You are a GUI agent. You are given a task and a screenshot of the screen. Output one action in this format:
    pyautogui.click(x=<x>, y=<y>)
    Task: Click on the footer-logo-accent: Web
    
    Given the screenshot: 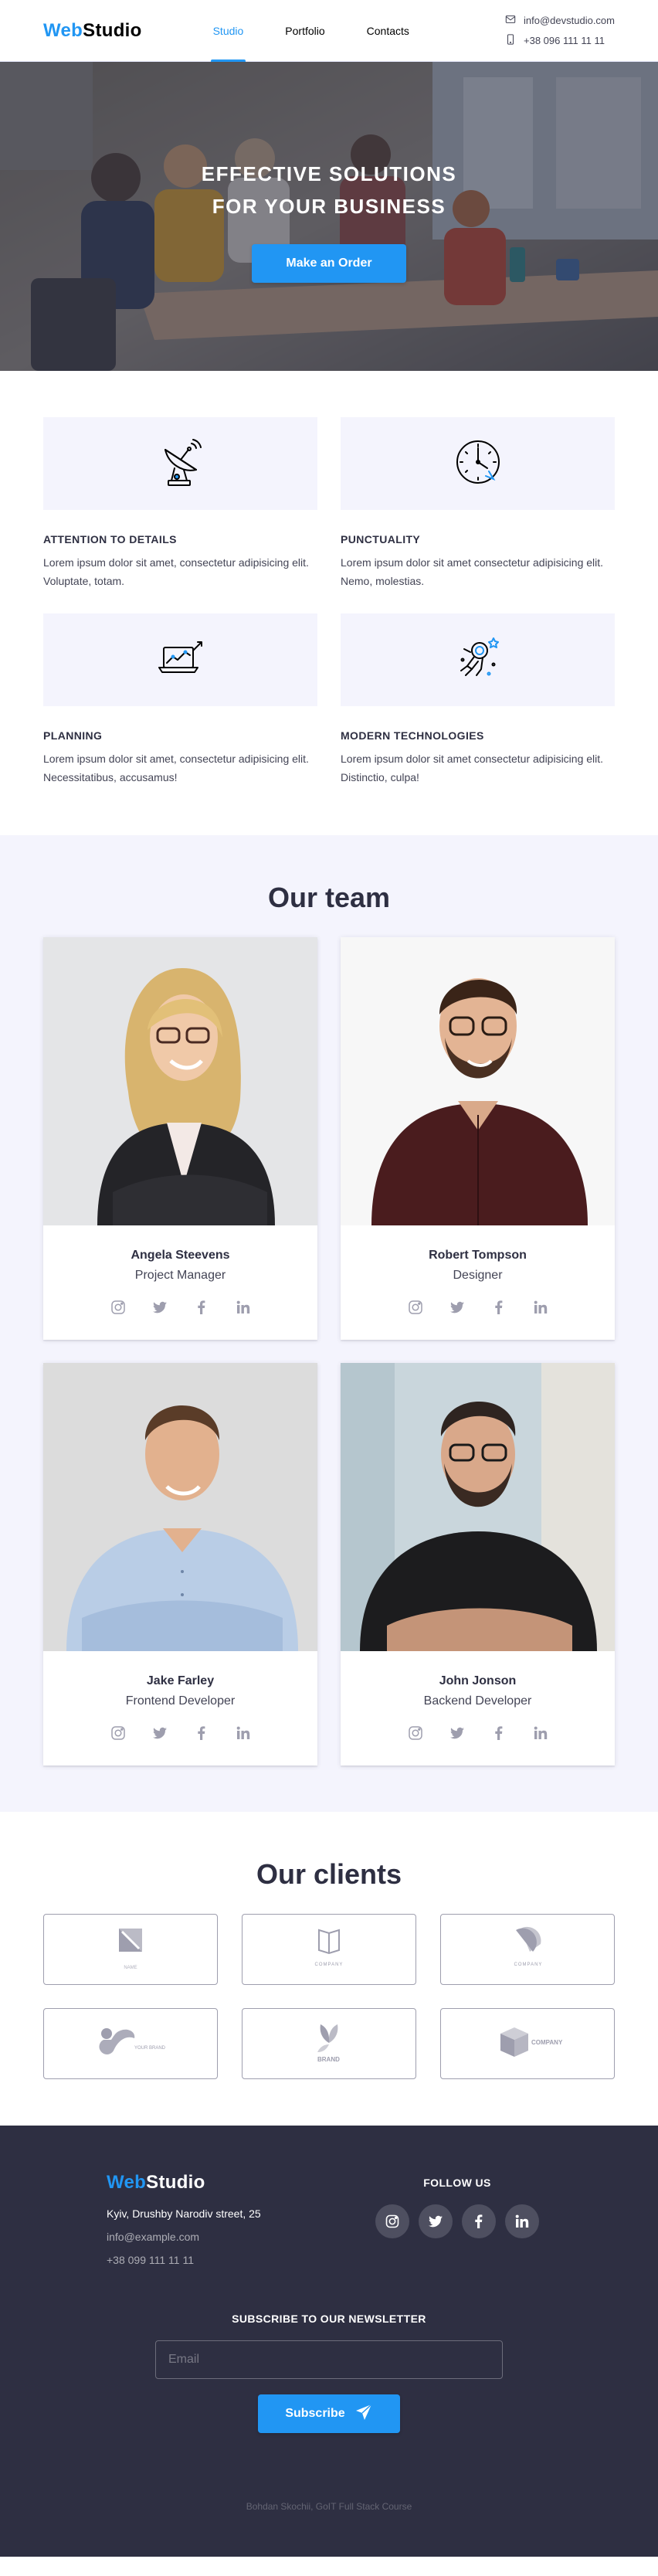 What is the action you would take?
    pyautogui.click(x=127, y=2182)
    